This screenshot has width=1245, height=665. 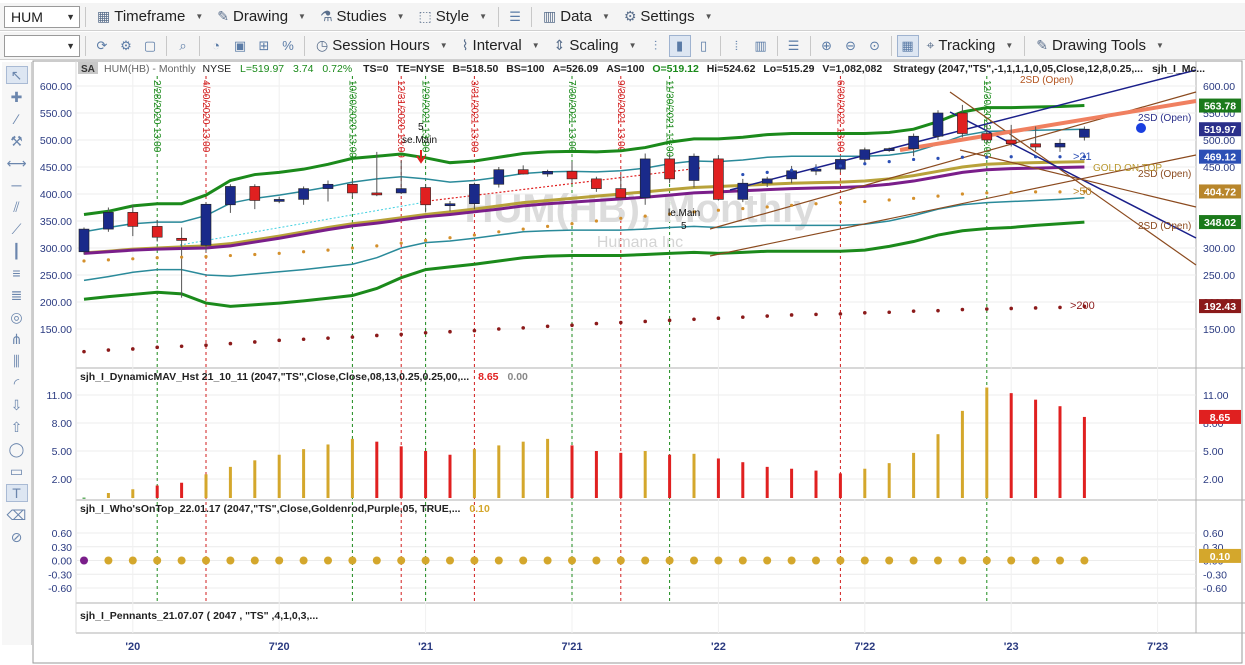 I want to click on price-tick-left: 500.00, so click(x=56, y=141).